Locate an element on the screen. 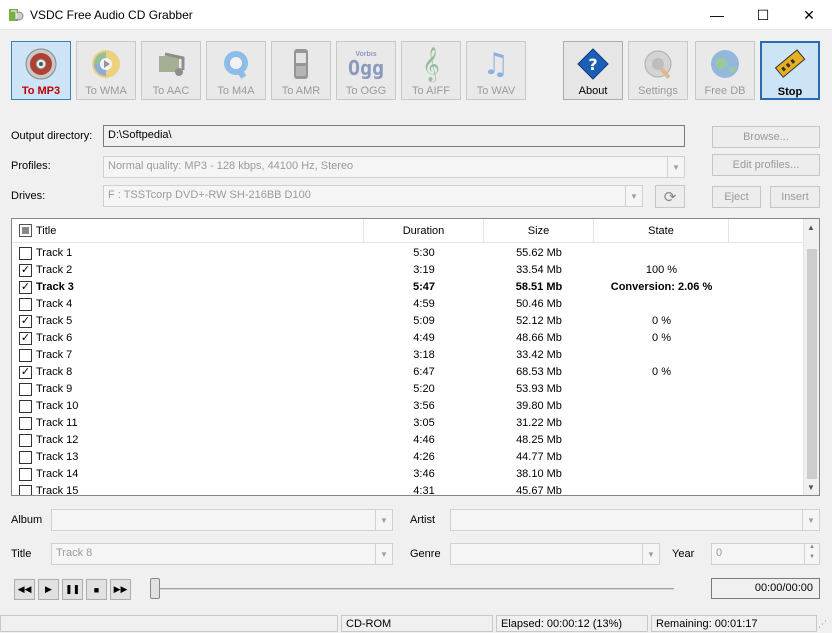  track-size: 50.46 Mb is located at coordinates (539, 304).